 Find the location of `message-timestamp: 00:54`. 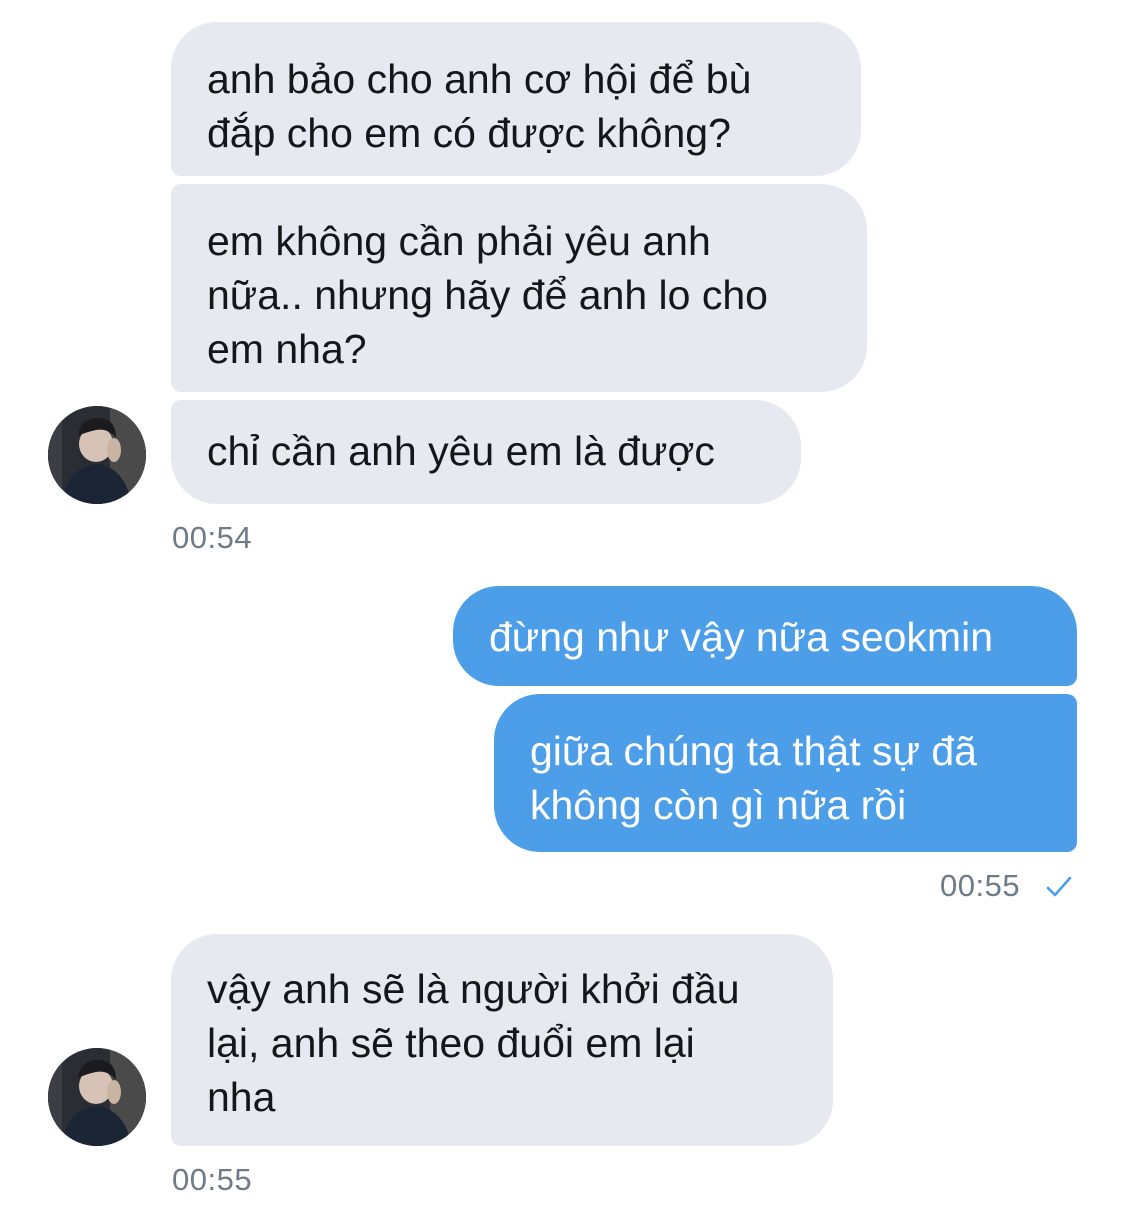

message-timestamp: 00:54 is located at coordinates (212, 537).